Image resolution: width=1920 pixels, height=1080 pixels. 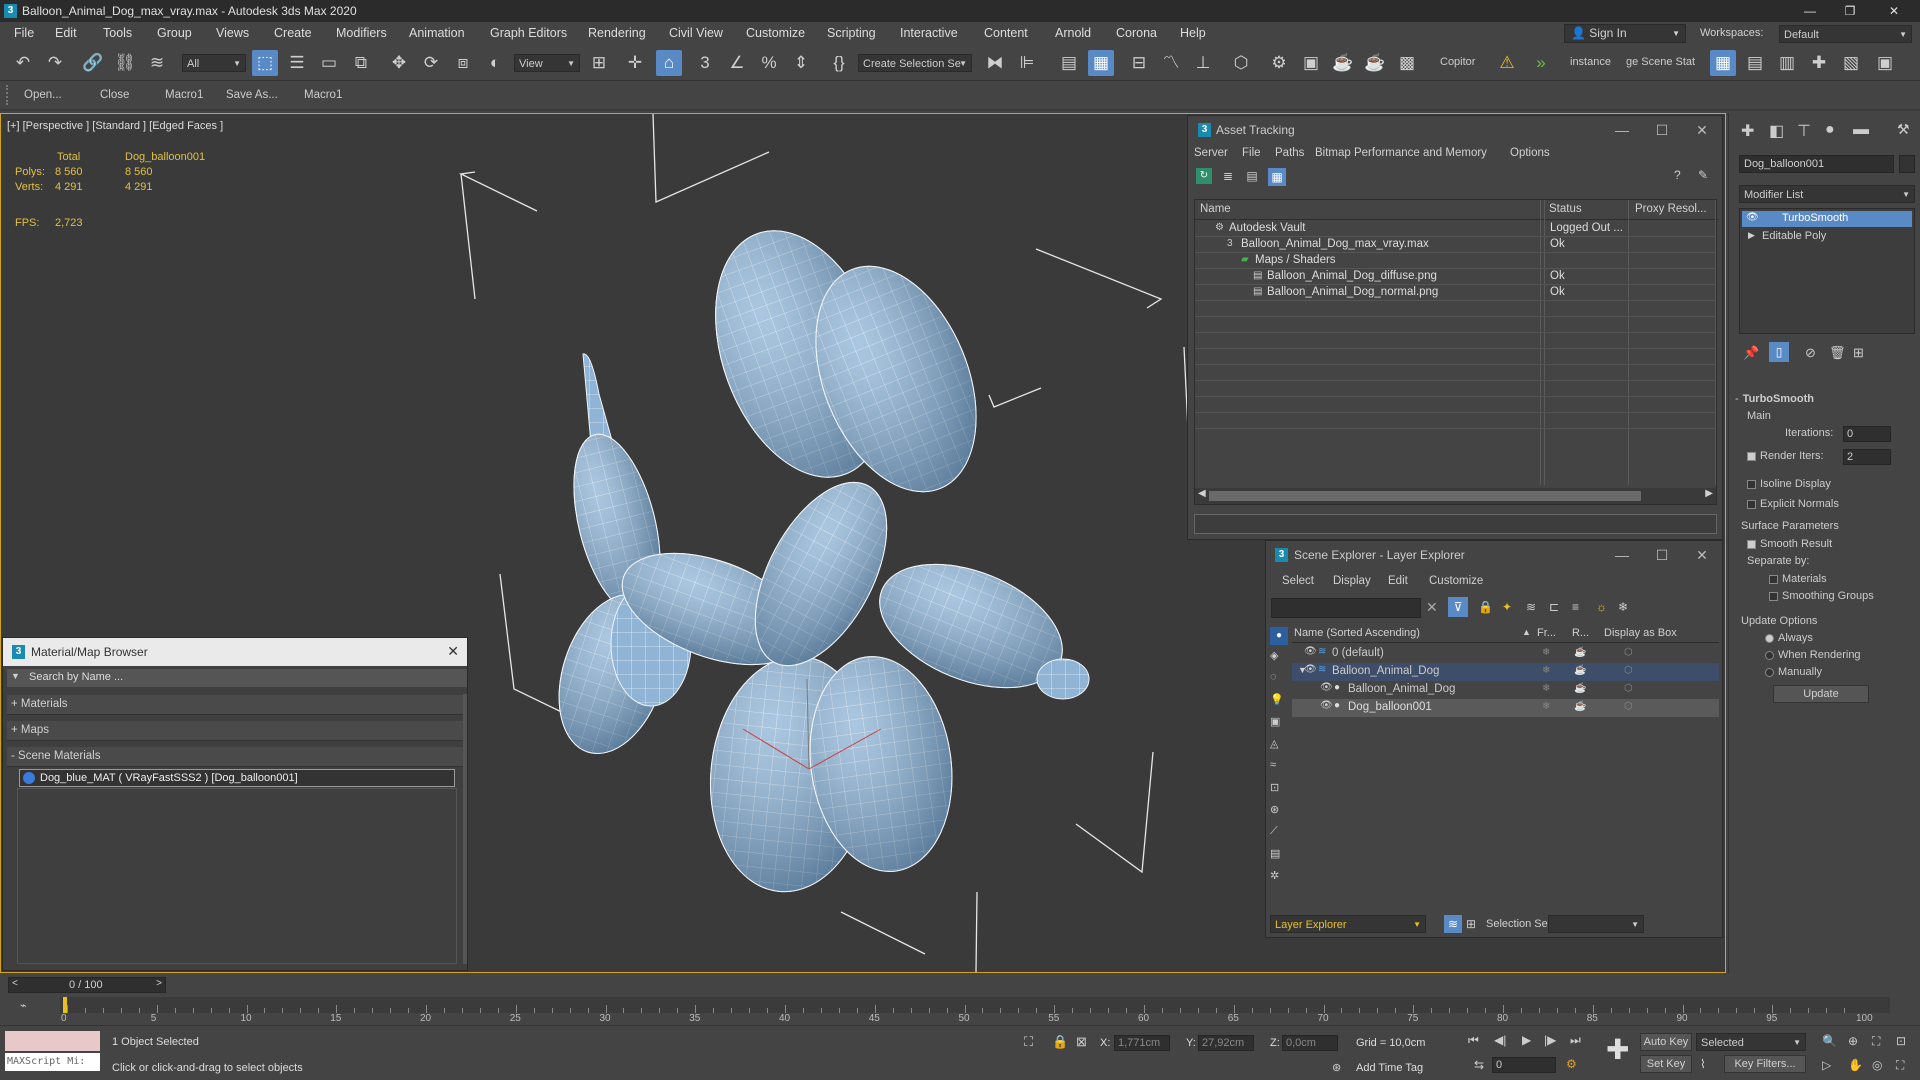 What do you see at coordinates (66, 33) in the screenshot?
I see `menu-edit: Edit` at bounding box center [66, 33].